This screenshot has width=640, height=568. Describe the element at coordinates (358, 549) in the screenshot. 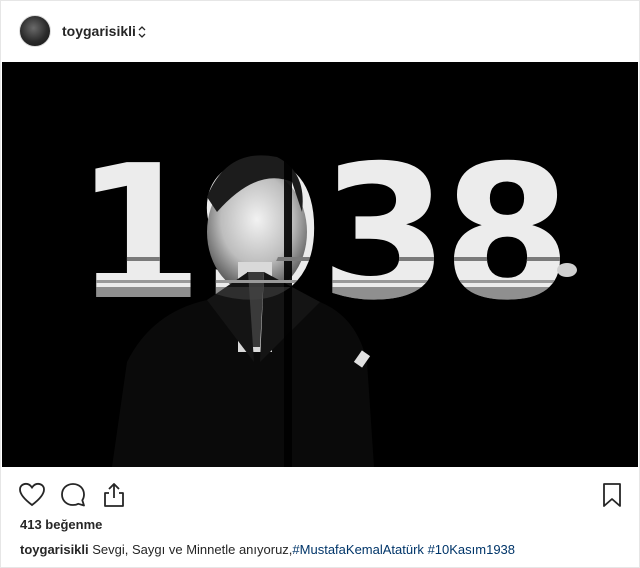

I see `hashtag-link: #MustafaKemalAtatürk` at that location.